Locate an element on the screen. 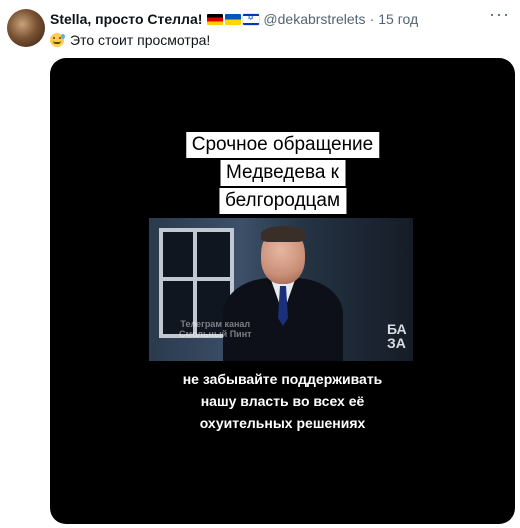 Image resolution: width=520 pixels, height=528 pixels. channel-watermark: Телеграм канал Смольный Пинт is located at coordinates (215, 329).